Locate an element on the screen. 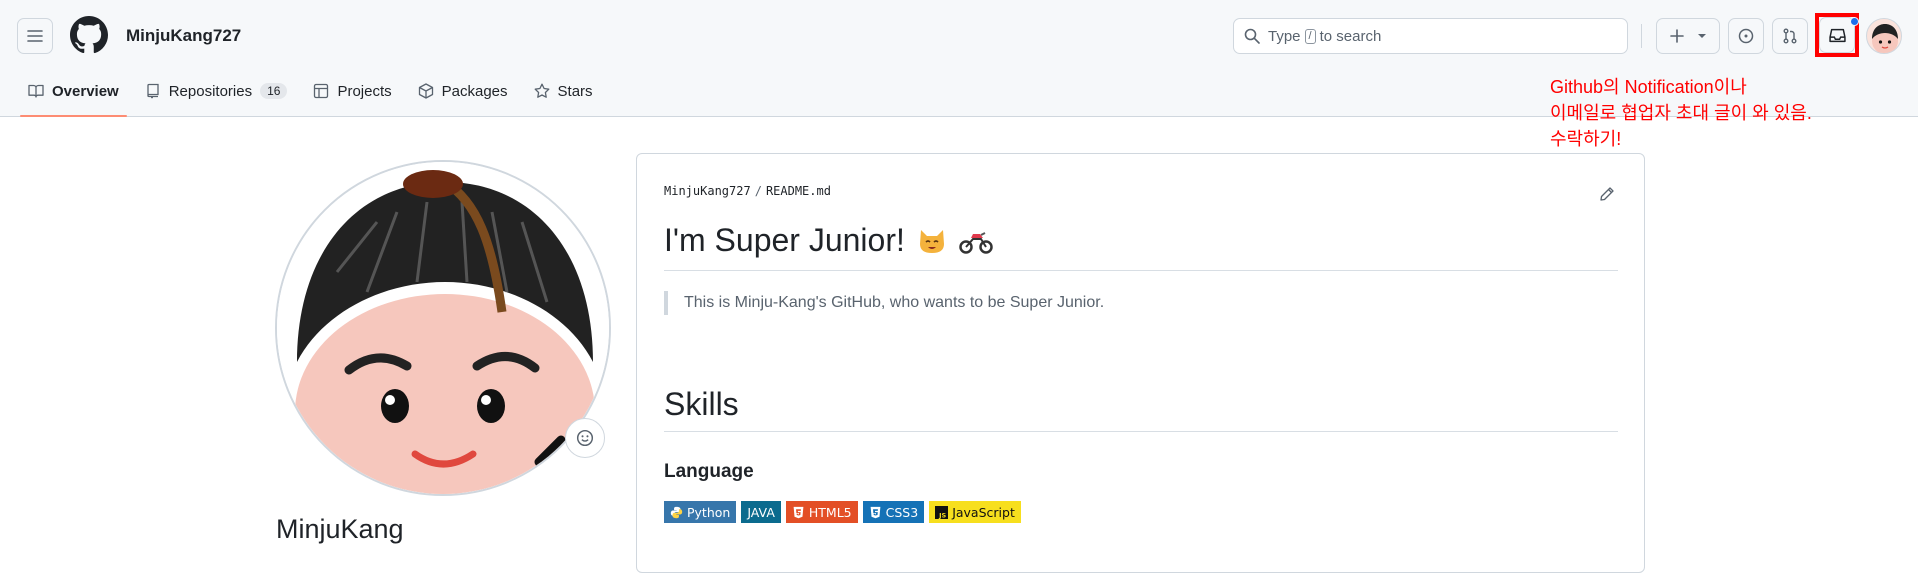  annotation-line-2: 이메일로 협업자 초대 글이 와 있음. is located at coordinates (1681, 113).